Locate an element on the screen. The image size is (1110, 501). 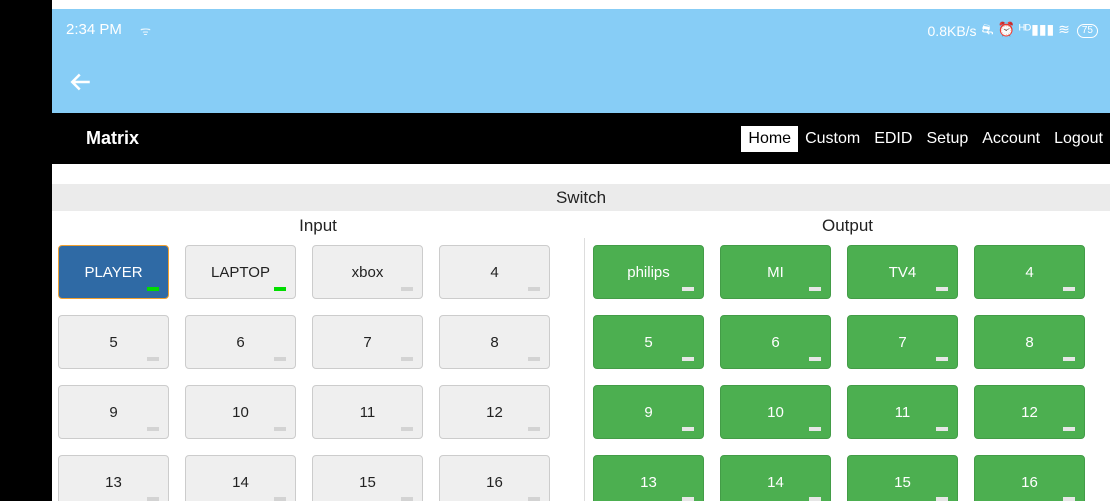
out-button-5: 5 is located at coordinates (648, 342).